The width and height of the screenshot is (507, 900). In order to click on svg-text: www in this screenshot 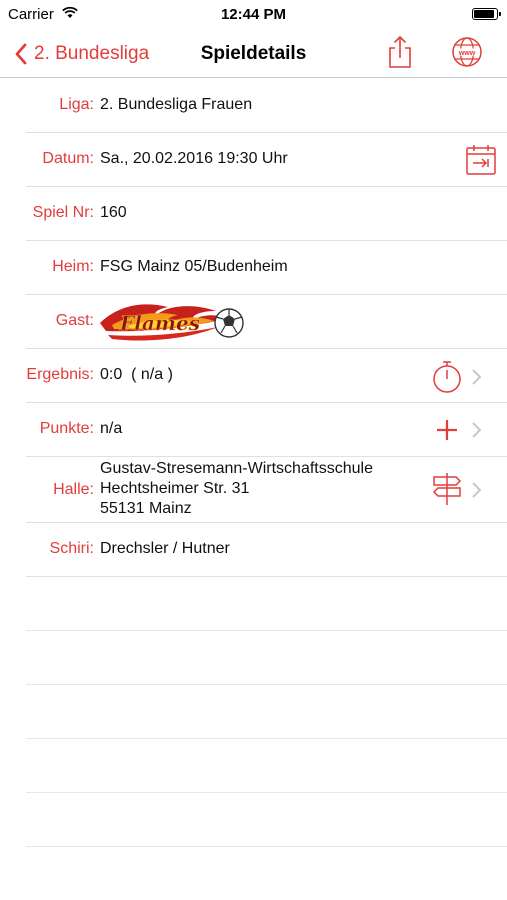, I will do `click(467, 53)`.